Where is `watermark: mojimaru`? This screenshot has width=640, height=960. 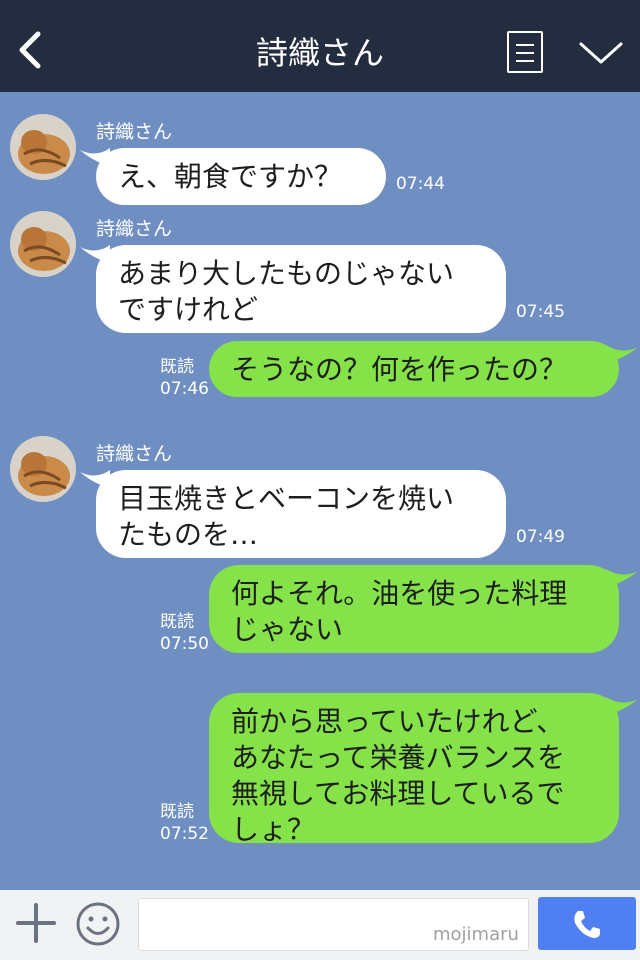
watermark: mojimaru is located at coordinates (476, 934).